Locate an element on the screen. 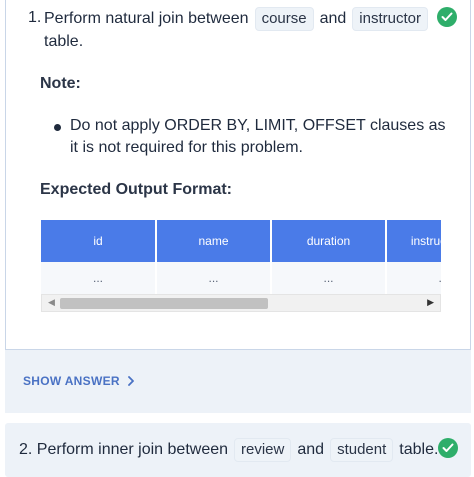  scroll-right-icon: ▶ is located at coordinates (430, 302).